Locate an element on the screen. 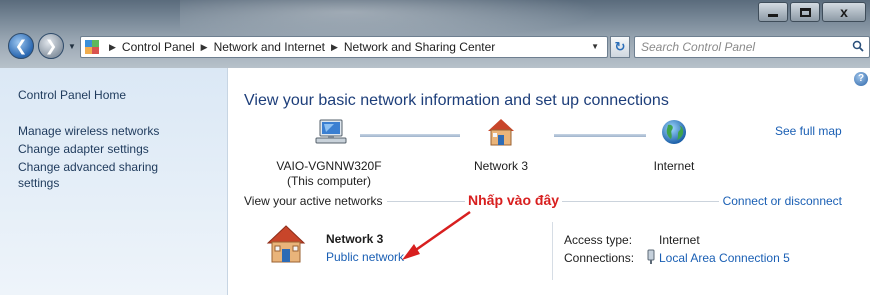 The width and height of the screenshot is (870, 295). breadcrumb-control-panel: Control Panel is located at coordinates (158, 47).